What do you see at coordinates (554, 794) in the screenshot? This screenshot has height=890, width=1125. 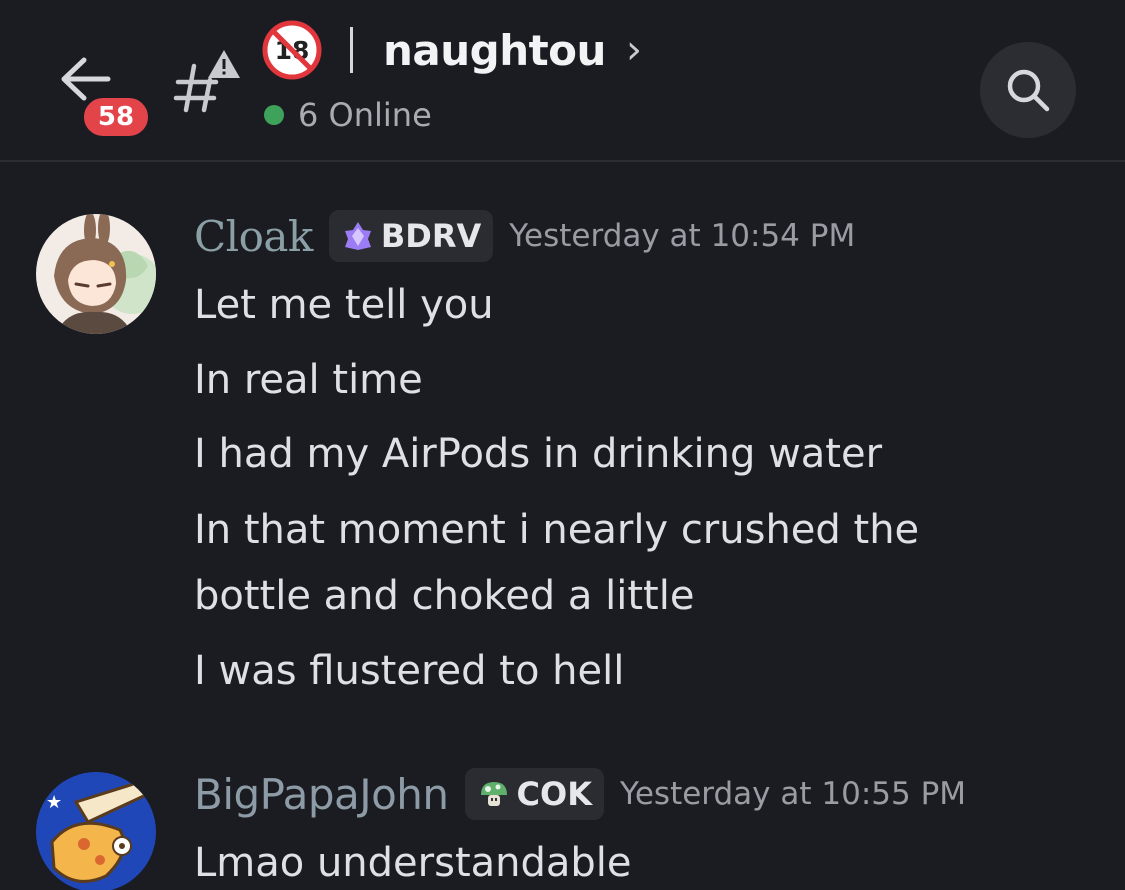 I see `tag-label: COK` at bounding box center [554, 794].